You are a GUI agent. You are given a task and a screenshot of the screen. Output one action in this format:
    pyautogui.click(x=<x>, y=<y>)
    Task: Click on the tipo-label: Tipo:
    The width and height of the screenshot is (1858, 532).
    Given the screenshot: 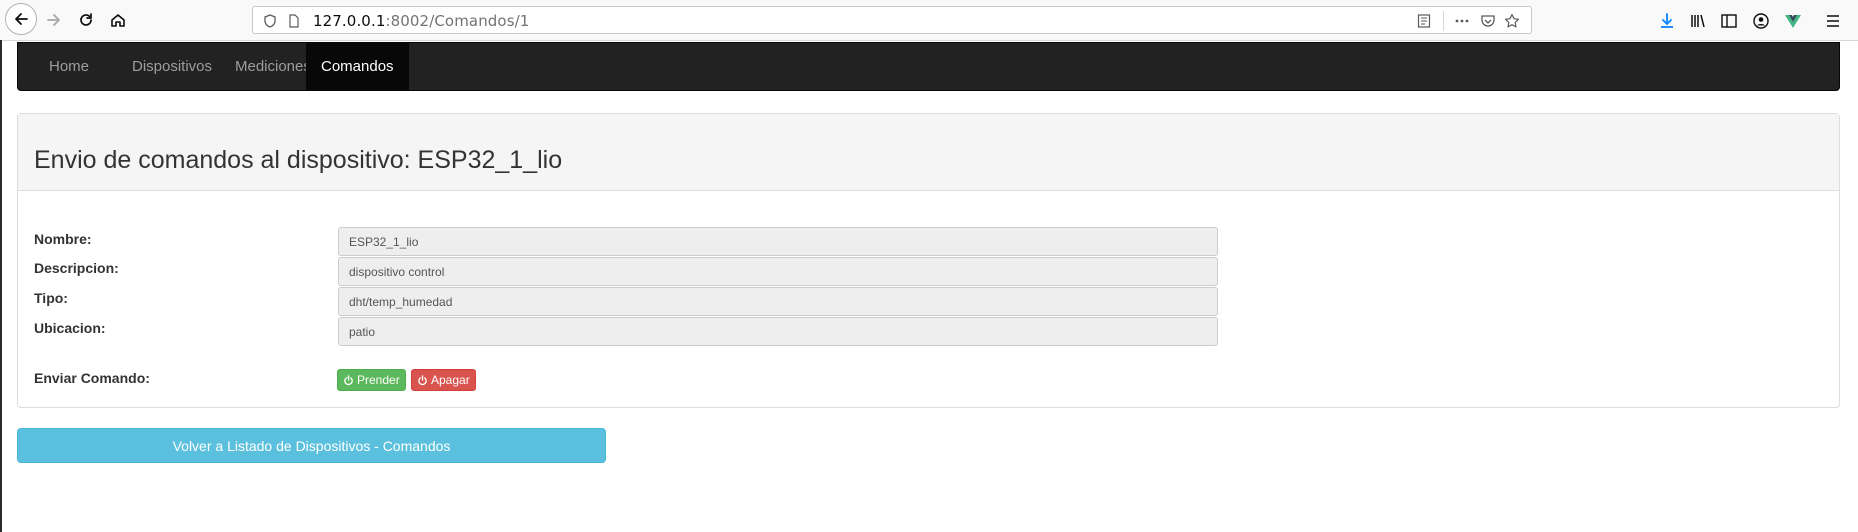 What is the action you would take?
    pyautogui.click(x=51, y=298)
    